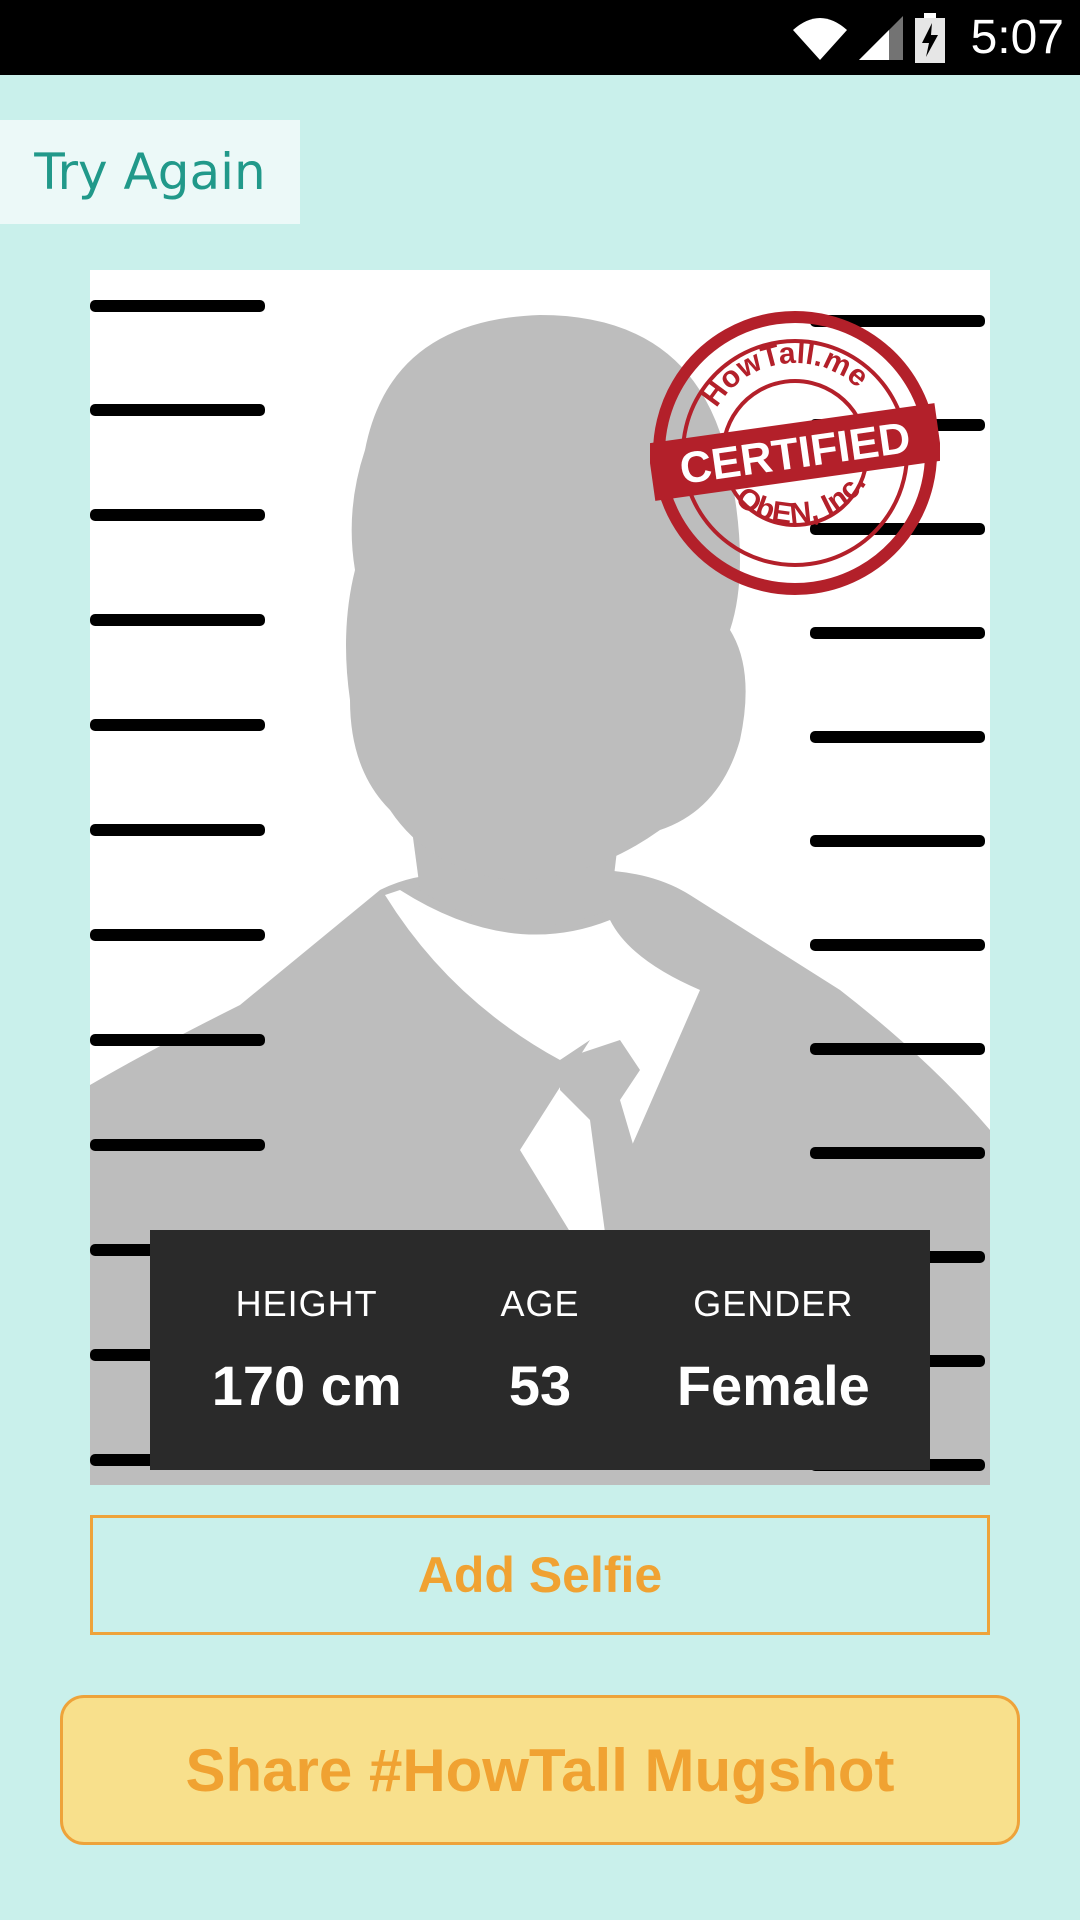  What do you see at coordinates (819, 38) in the screenshot?
I see `wifi-icon` at bounding box center [819, 38].